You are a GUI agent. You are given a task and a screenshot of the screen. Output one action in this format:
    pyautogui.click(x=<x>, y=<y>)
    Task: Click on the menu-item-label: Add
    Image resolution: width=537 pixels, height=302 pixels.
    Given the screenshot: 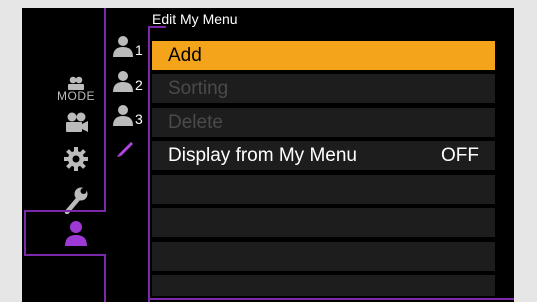 What is the action you would take?
    pyautogui.click(x=185, y=55)
    